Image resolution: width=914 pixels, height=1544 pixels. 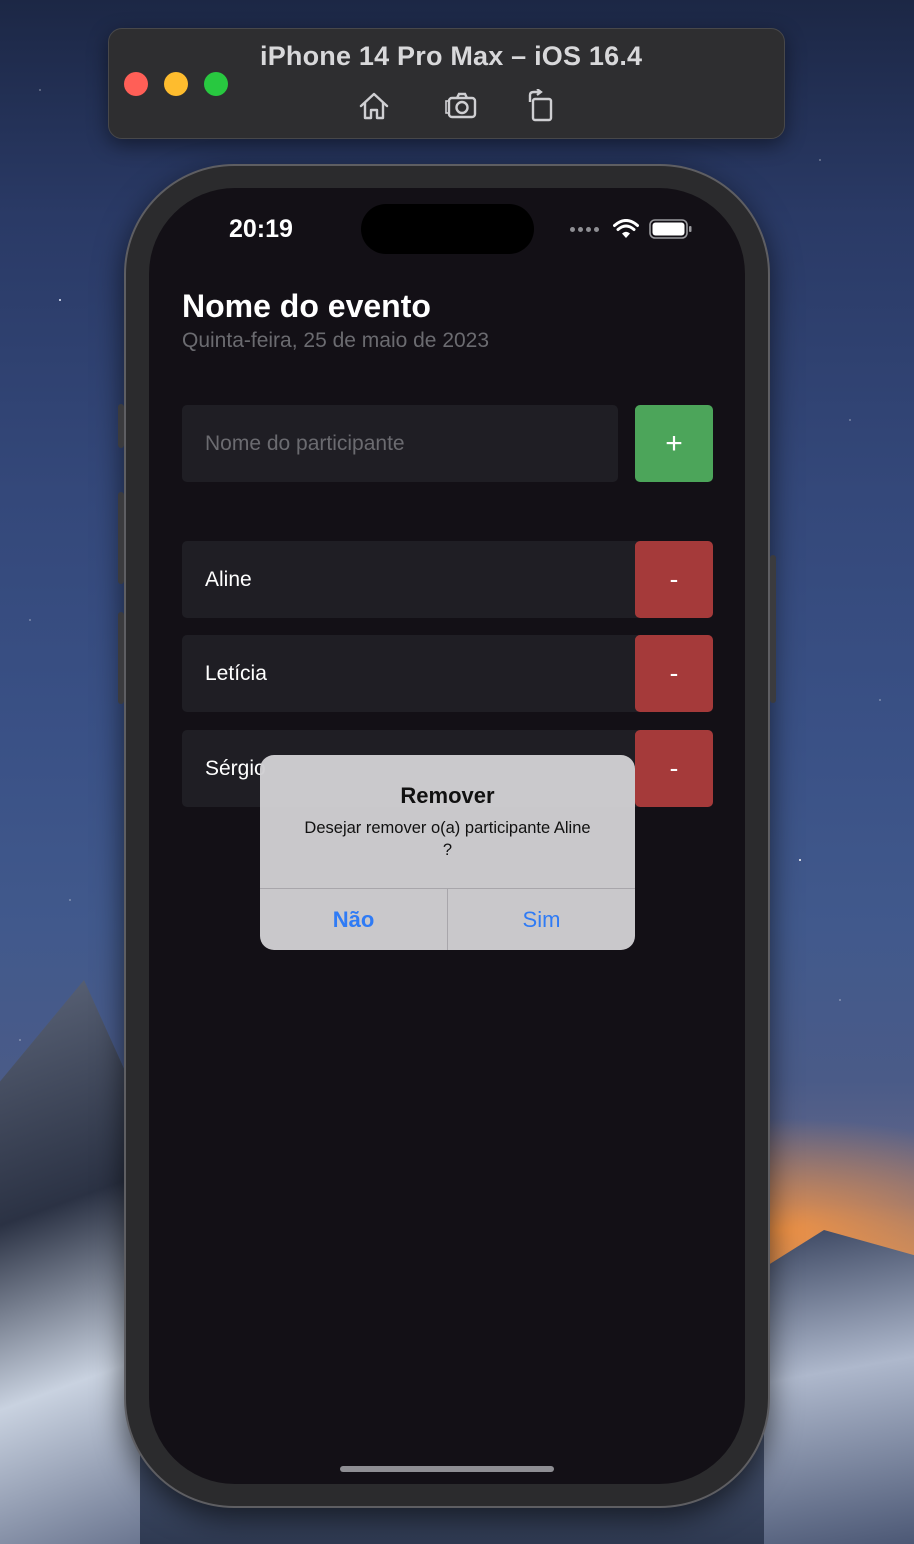 What do you see at coordinates (451, 56) in the screenshot?
I see `simulator-title: iPhone 14 Pro Max – iOS 16.4` at bounding box center [451, 56].